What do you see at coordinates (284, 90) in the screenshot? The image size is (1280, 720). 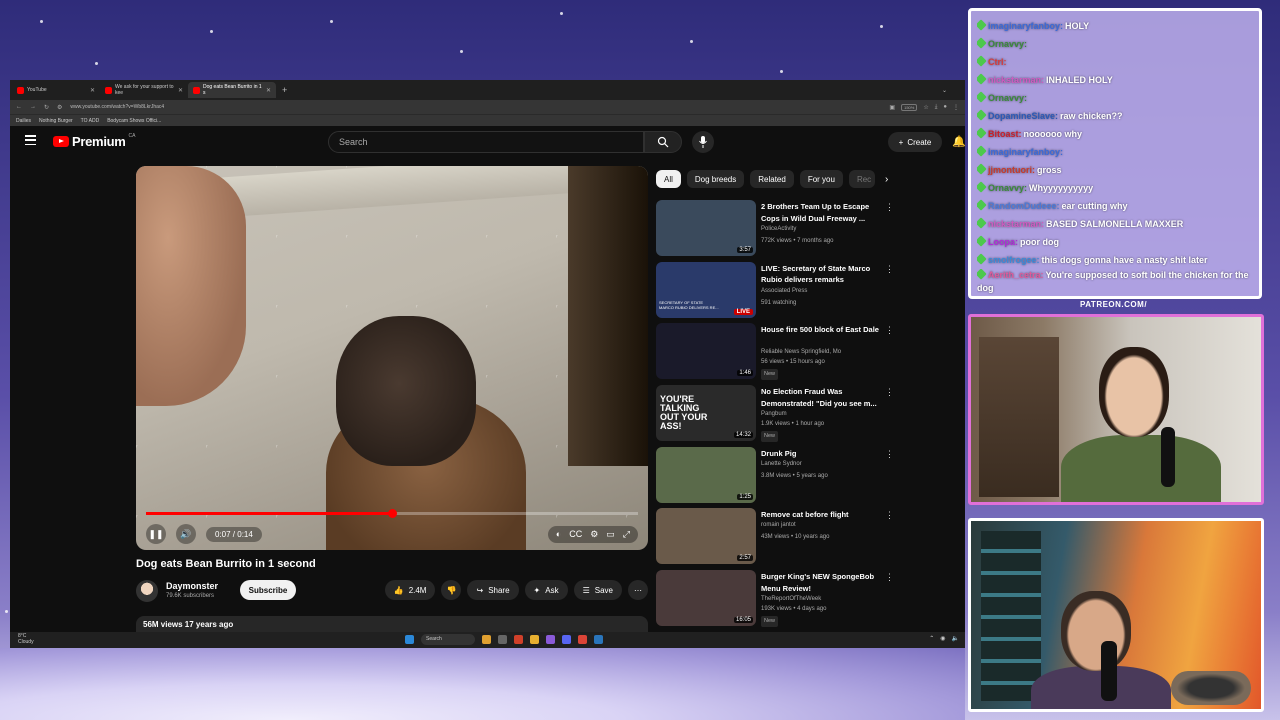 I see `new-tab-plus-icon: +` at bounding box center [284, 90].